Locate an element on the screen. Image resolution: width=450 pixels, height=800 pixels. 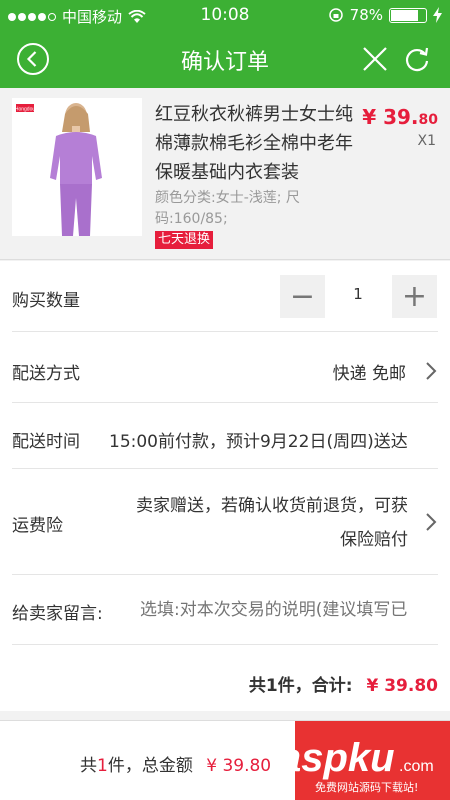
close-icon is located at coordinates (375, 59).